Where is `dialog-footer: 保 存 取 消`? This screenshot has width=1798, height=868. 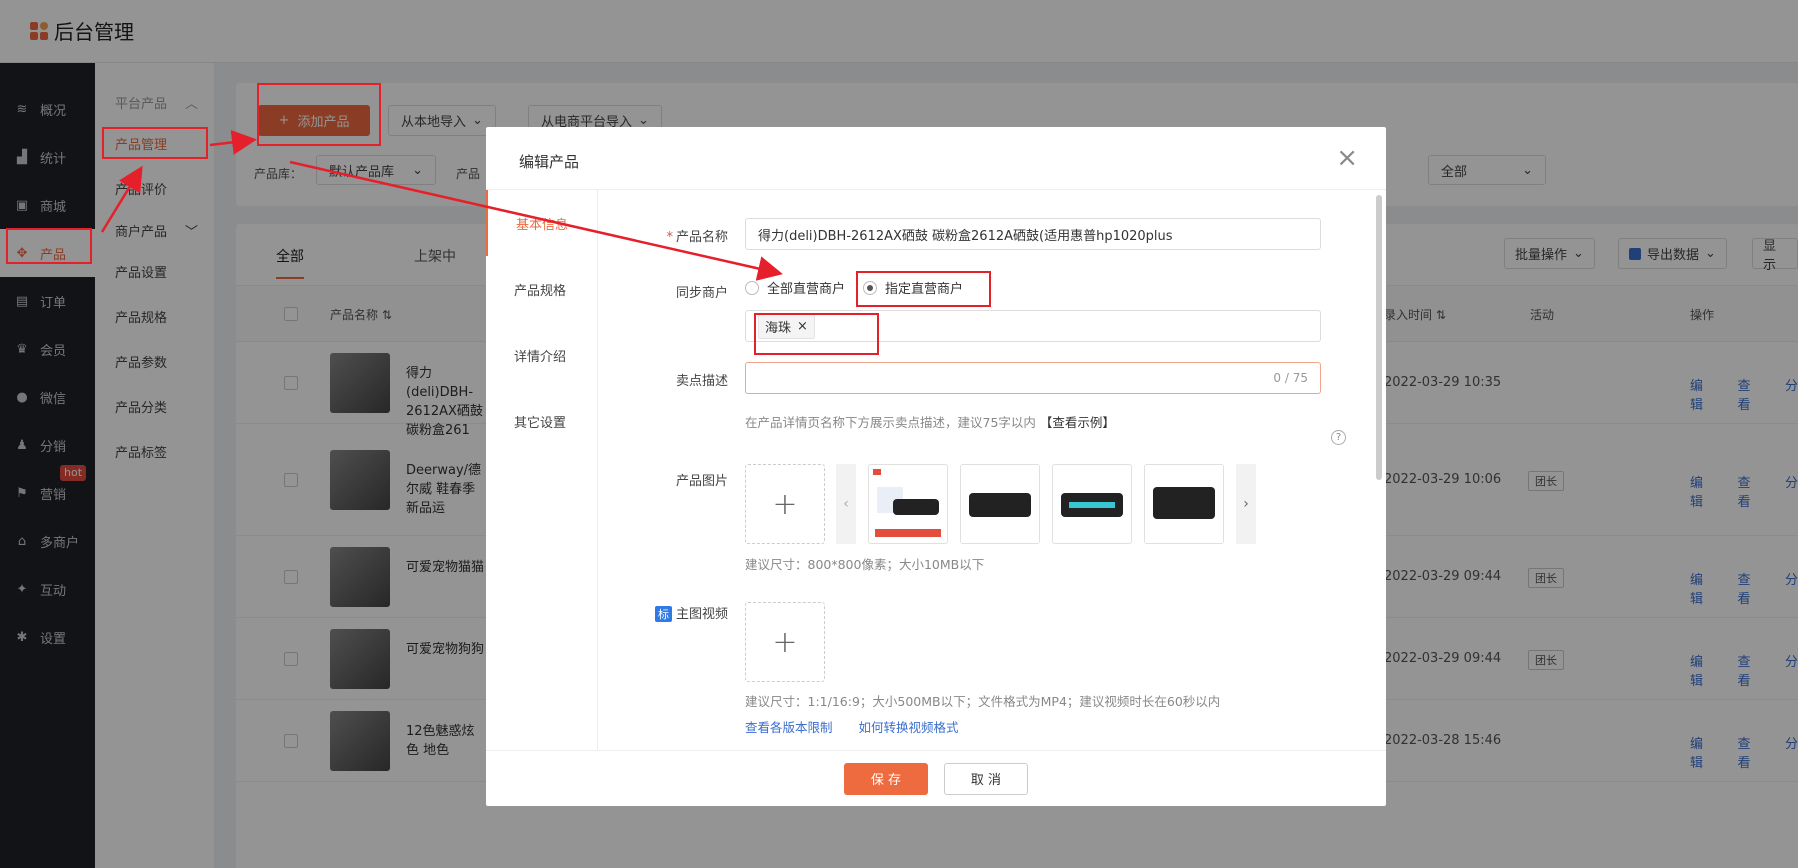
dialog-footer: 保 存 取 消 is located at coordinates (936, 778).